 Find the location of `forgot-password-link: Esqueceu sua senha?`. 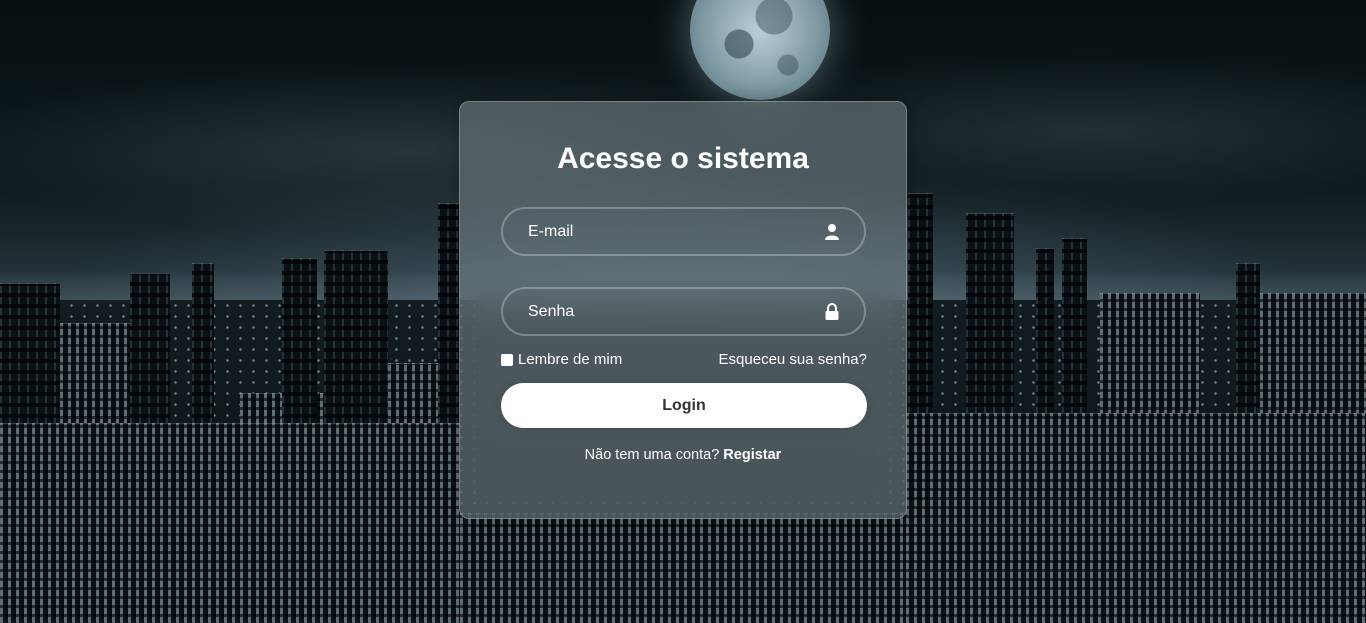

forgot-password-link: Esqueceu sua senha? is located at coordinates (793, 359).